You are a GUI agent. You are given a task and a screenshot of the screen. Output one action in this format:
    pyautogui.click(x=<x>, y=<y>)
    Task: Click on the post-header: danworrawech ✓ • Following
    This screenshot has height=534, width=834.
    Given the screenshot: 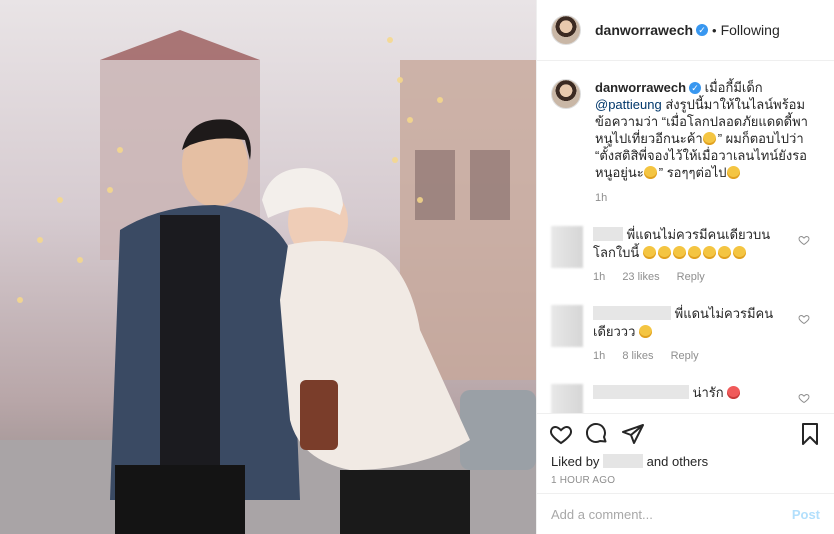 What is the action you would take?
    pyautogui.click(x=685, y=30)
    